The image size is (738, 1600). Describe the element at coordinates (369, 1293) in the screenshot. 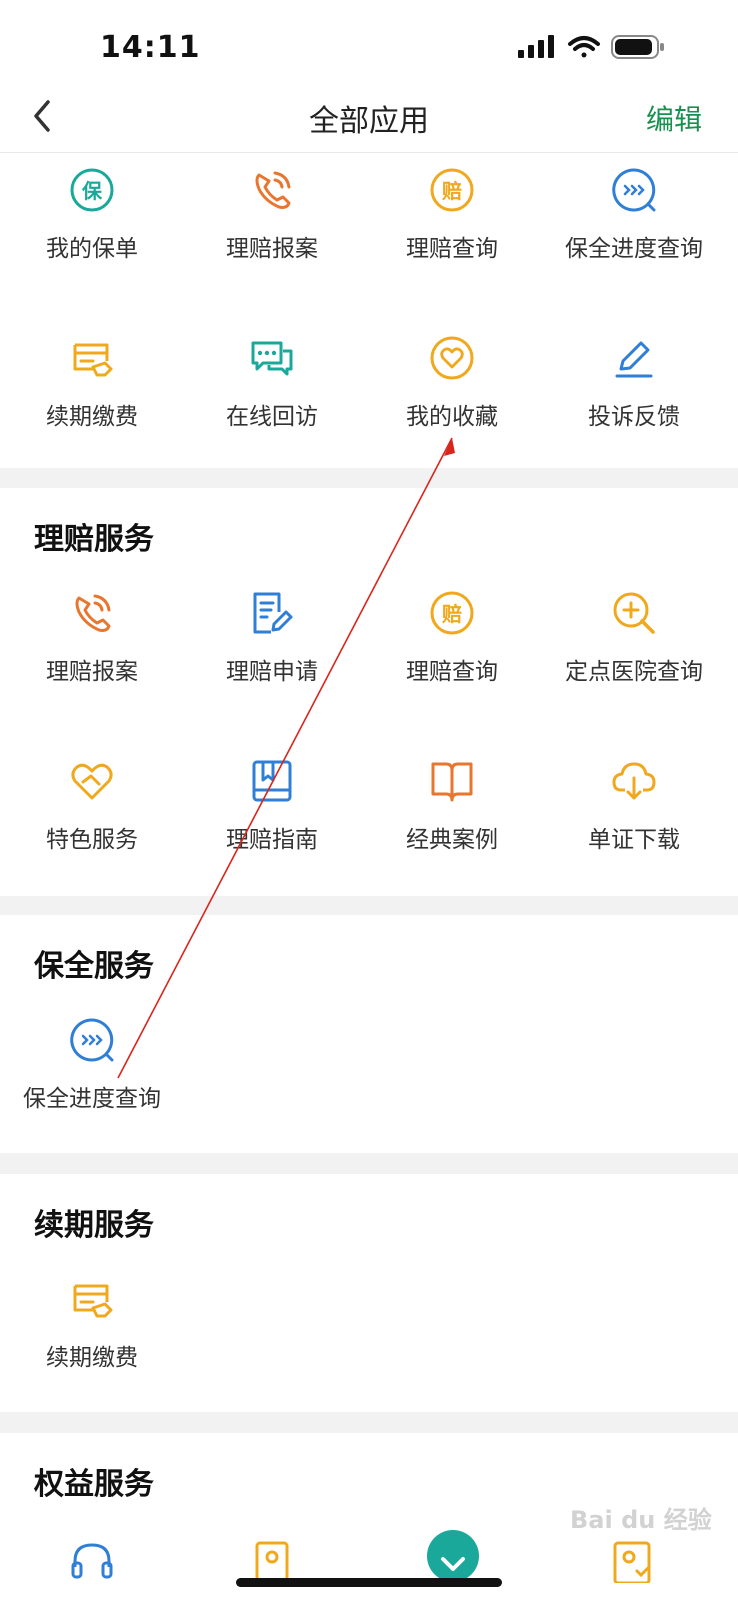

I see `renewal-service-section: 续期服务 续期缴费` at that location.